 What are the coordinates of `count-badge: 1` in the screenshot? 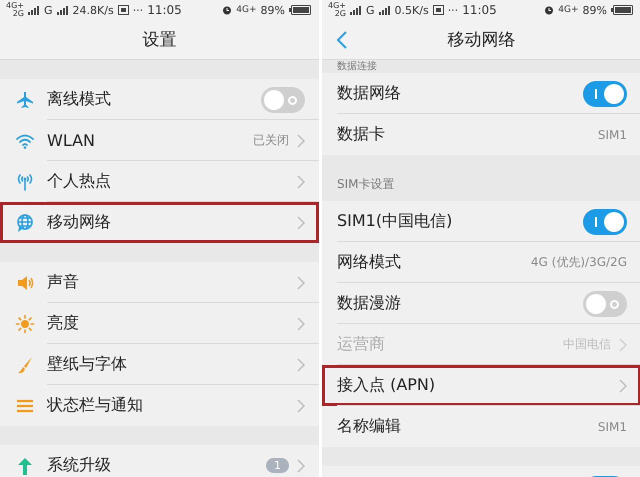 It's located at (277, 465).